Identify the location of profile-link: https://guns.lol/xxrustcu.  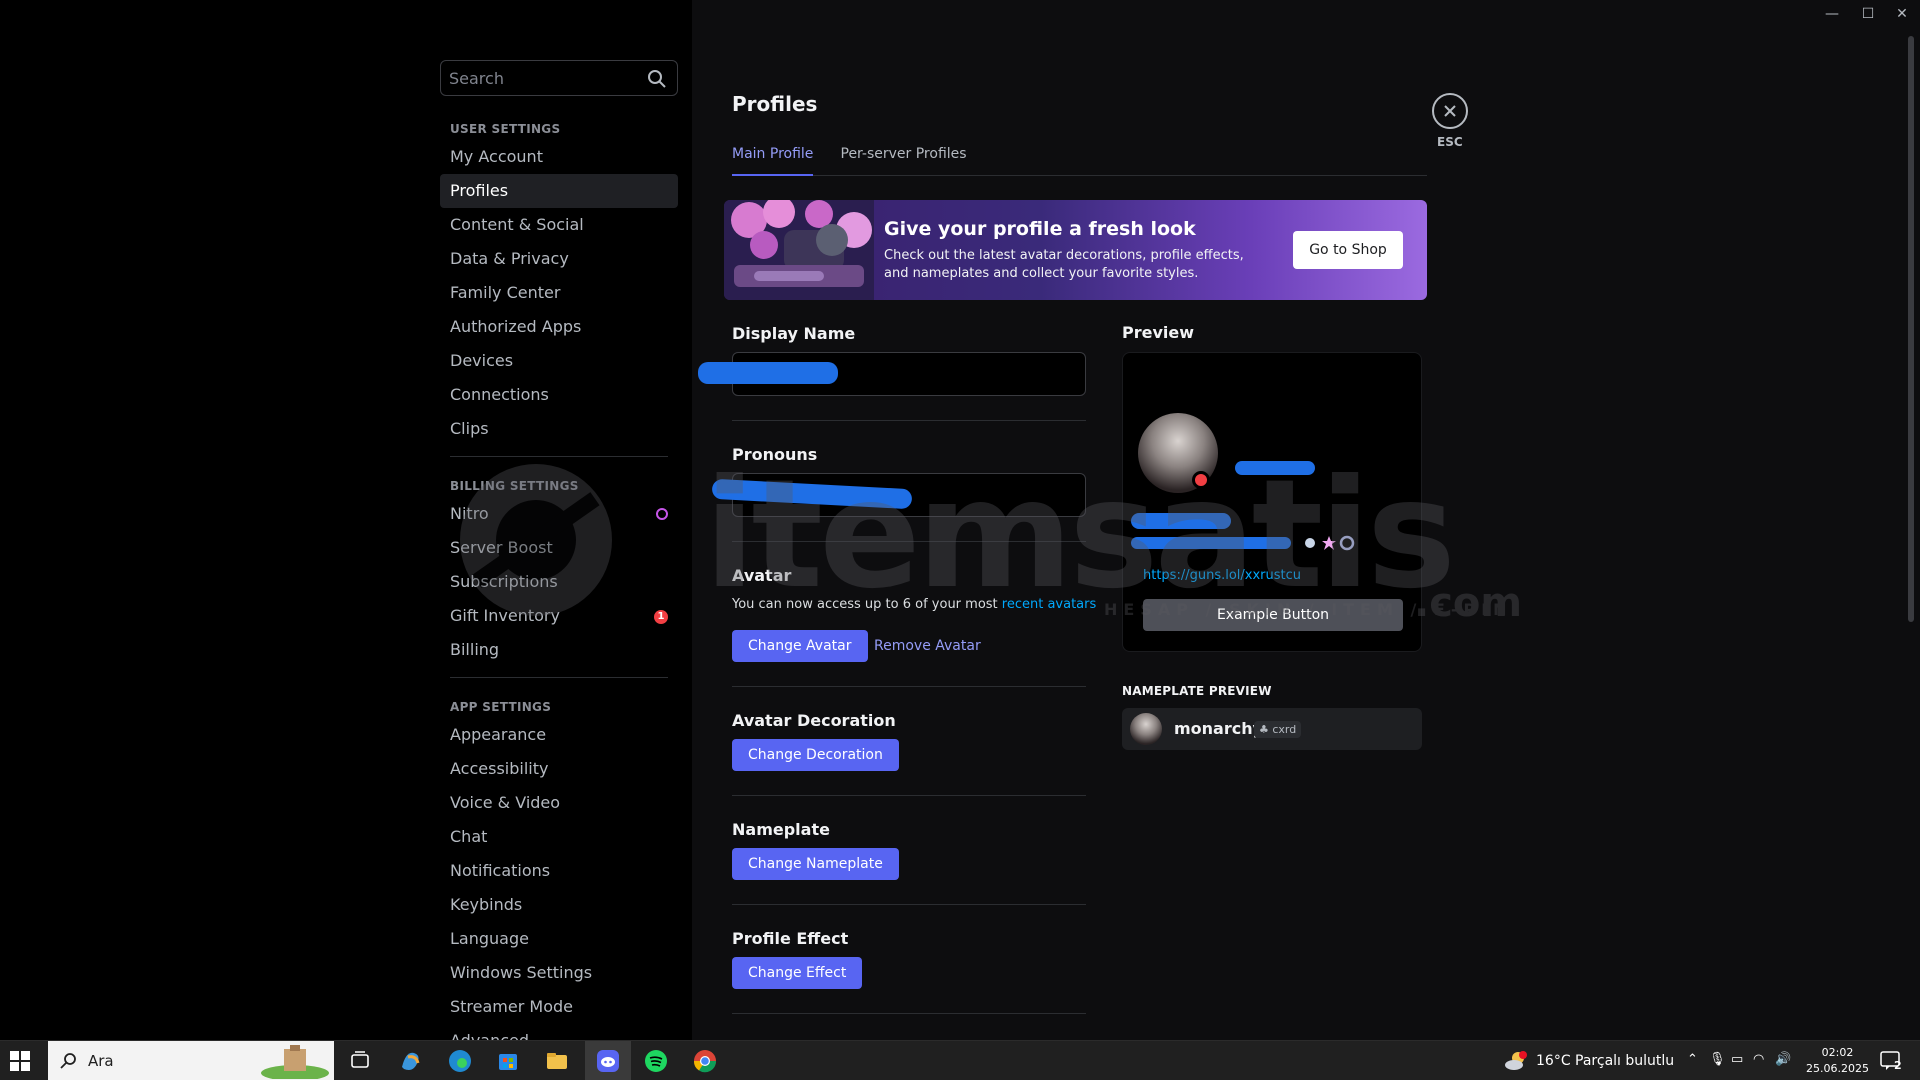
(1222, 575).